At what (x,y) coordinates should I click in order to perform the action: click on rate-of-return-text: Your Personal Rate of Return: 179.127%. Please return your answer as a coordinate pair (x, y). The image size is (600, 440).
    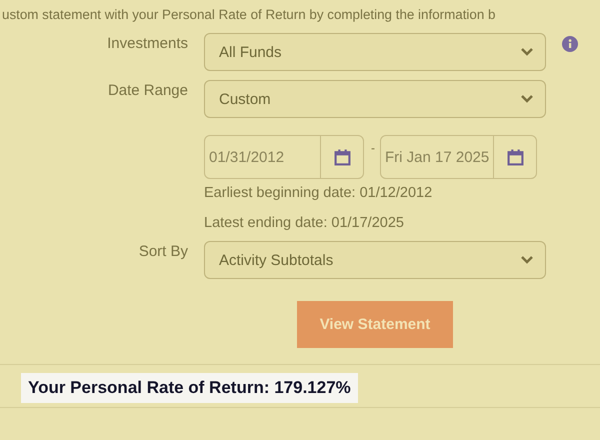
    Looking at the image, I should click on (189, 388).